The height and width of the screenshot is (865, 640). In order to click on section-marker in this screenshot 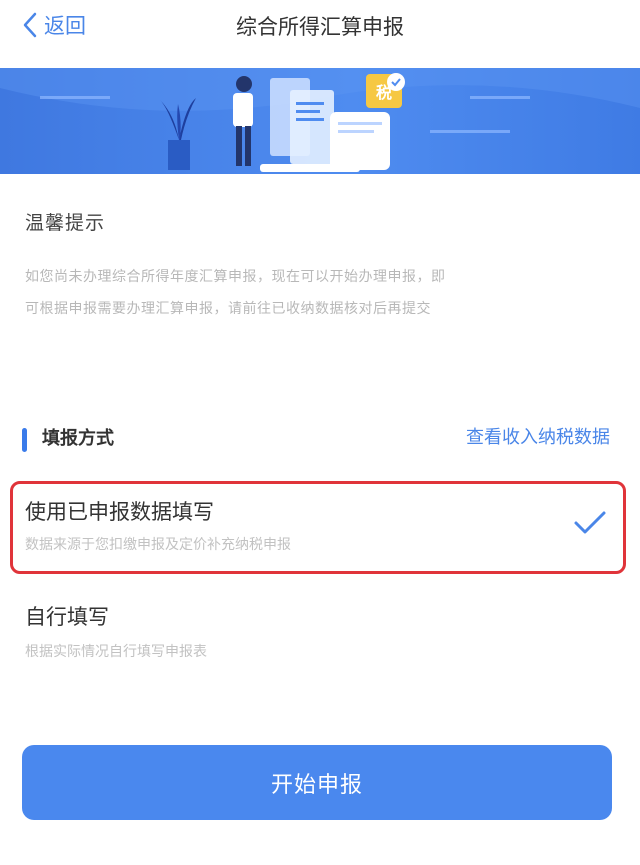, I will do `click(24, 440)`.